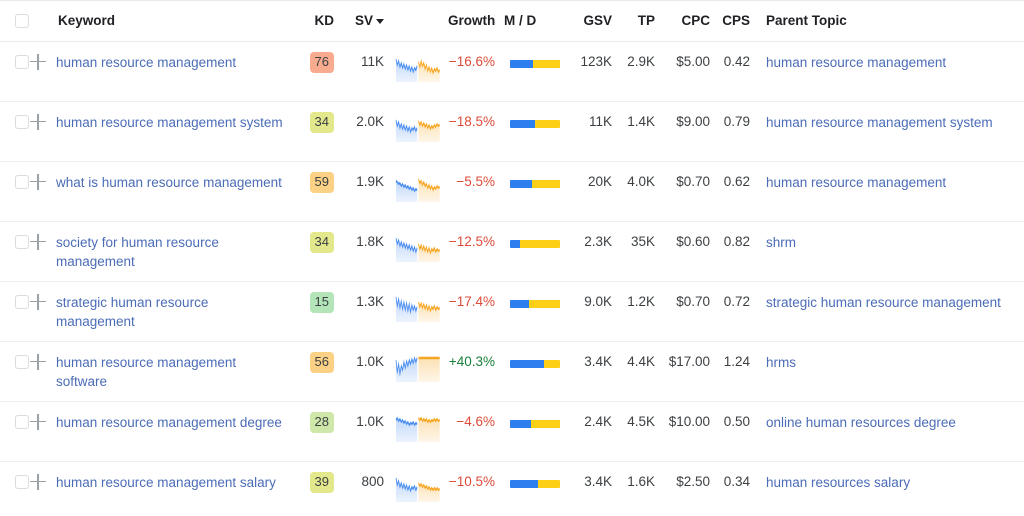 The image size is (1024, 516). Describe the element at coordinates (592, 21) in the screenshot. I see `column-header-gsv: GSV` at that location.